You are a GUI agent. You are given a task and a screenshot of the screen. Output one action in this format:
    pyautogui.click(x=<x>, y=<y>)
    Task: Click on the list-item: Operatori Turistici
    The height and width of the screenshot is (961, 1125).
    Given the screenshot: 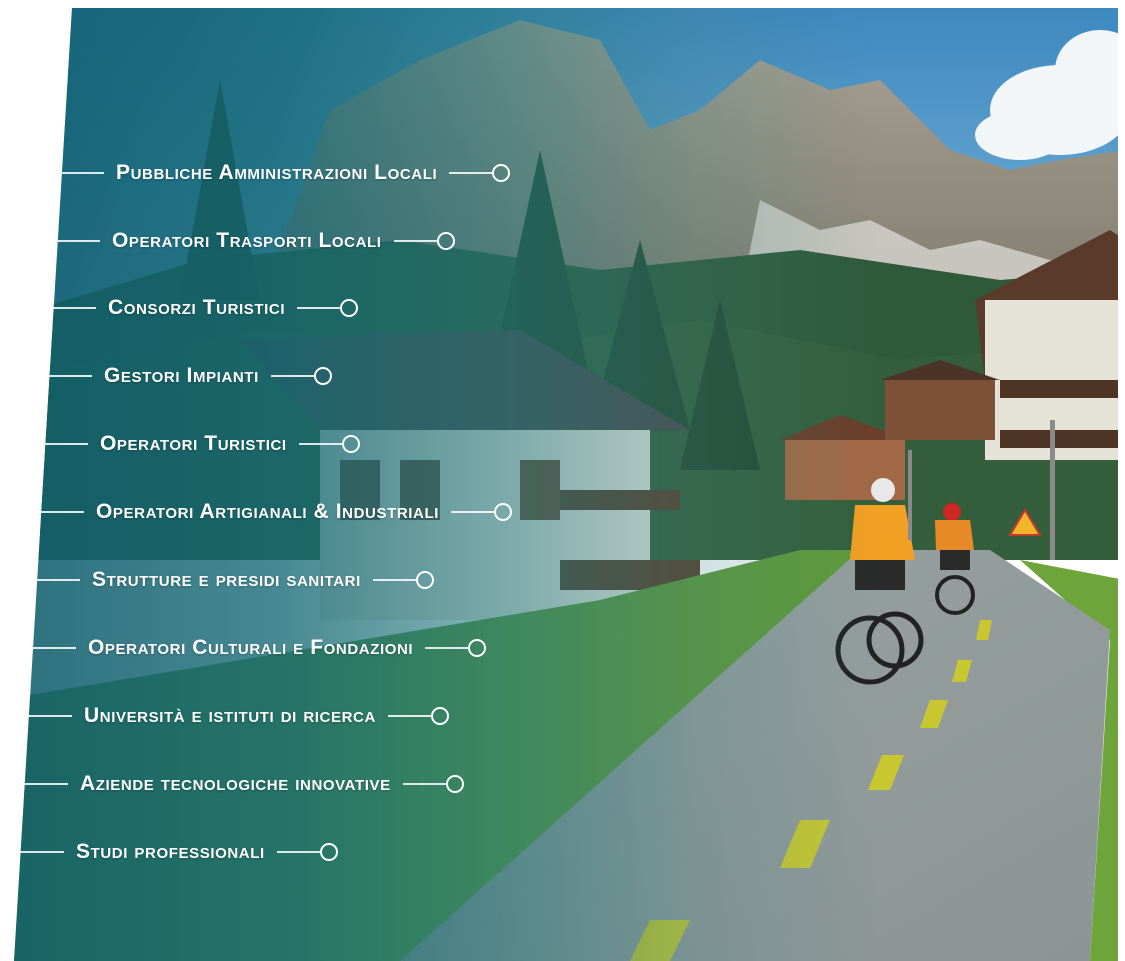 What is the action you would take?
    pyautogui.click(x=202, y=444)
    